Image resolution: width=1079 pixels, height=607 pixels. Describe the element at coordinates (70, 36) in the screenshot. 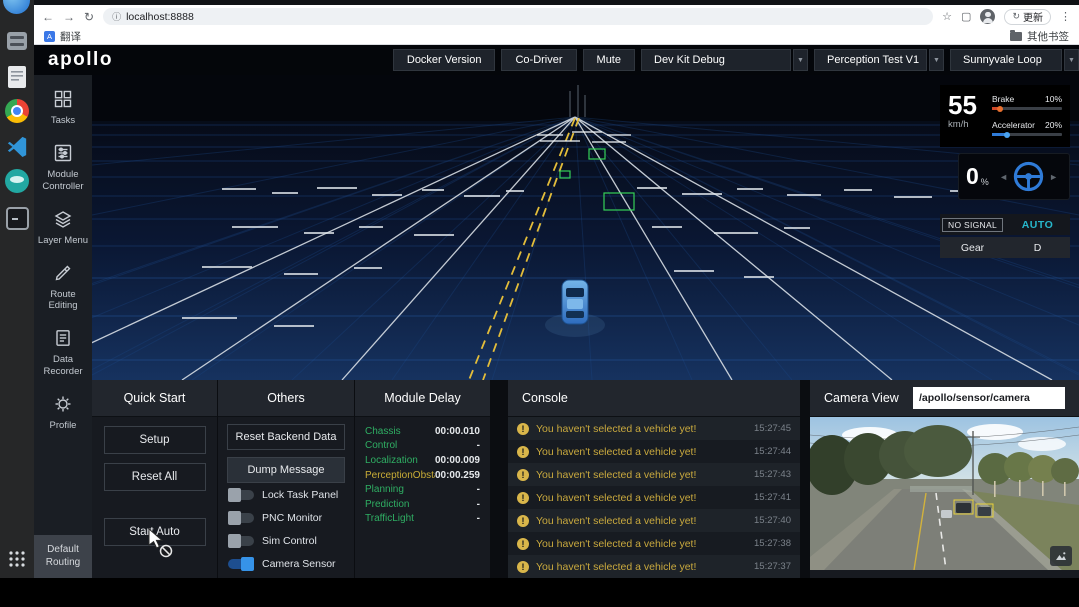

I see `bookmark-label: 翻译` at that location.